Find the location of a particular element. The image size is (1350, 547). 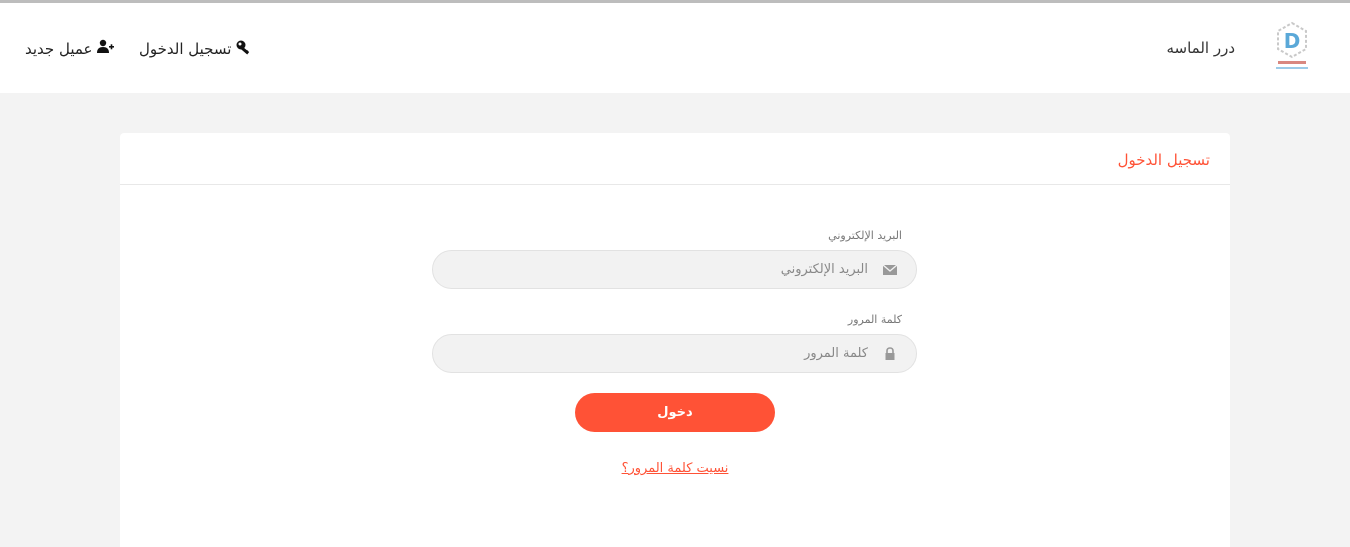

email-input is located at coordinates (668, 269).